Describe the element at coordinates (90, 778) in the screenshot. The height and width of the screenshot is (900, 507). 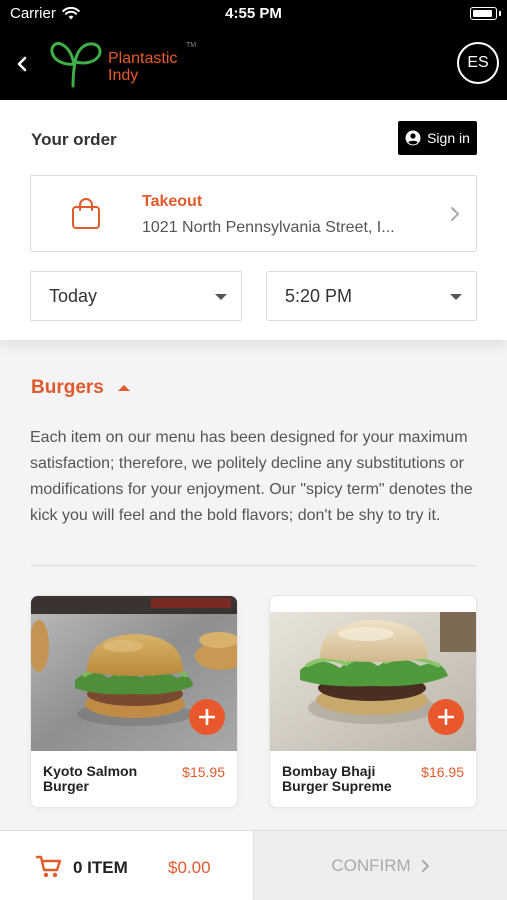
I see `menu-item-name: Kyoto Salmon Burger` at that location.